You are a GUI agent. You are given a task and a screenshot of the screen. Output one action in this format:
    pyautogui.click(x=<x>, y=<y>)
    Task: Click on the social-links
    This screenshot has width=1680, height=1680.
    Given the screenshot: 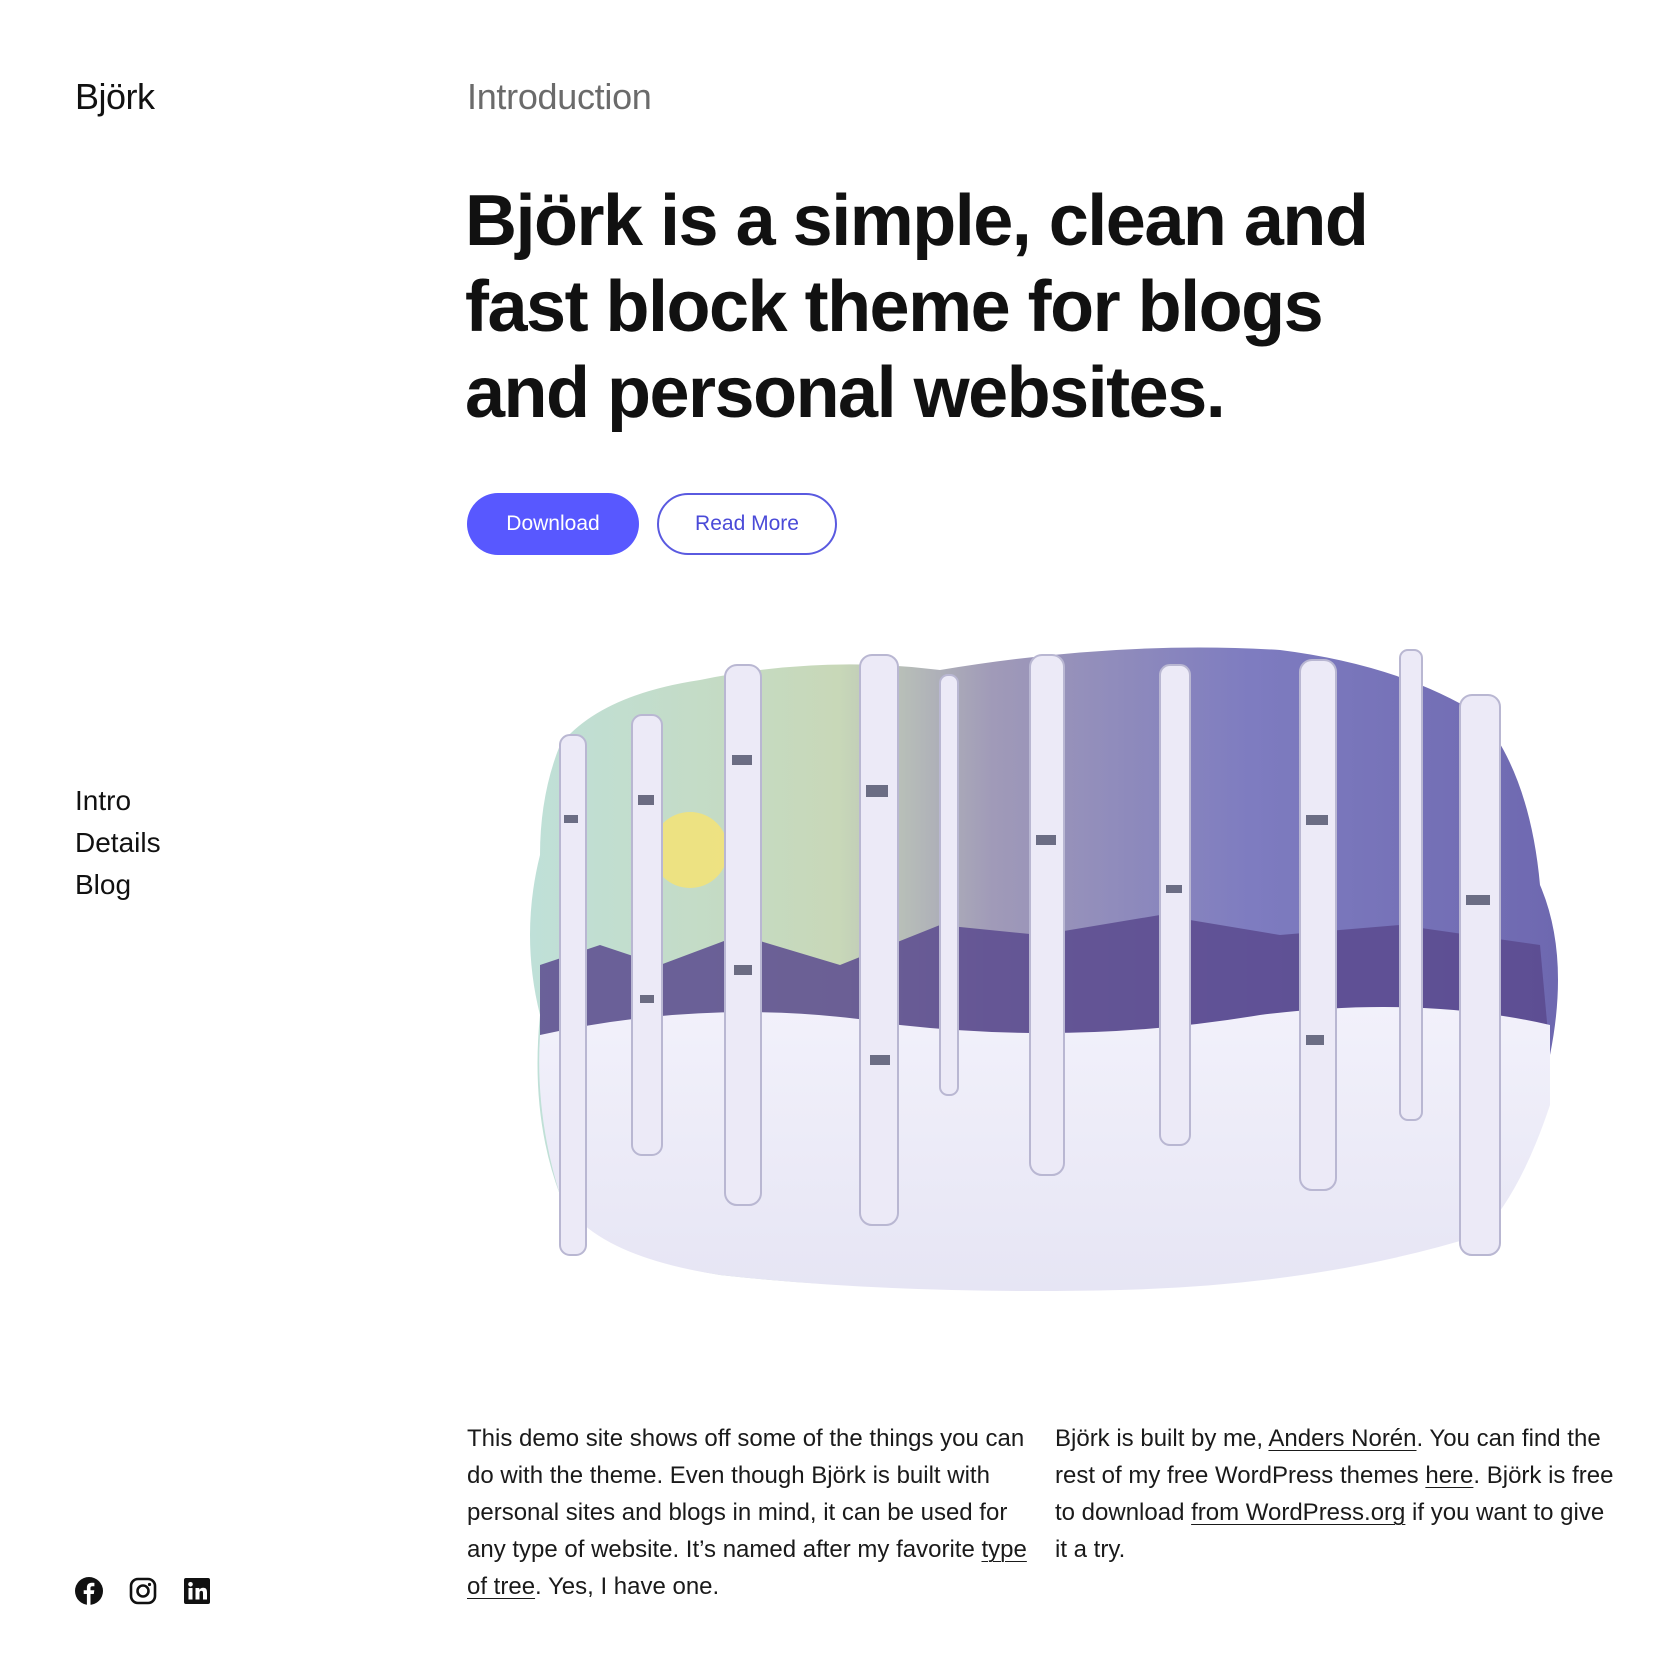 What is the action you would take?
    pyautogui.click(x=143, y=1591)
    